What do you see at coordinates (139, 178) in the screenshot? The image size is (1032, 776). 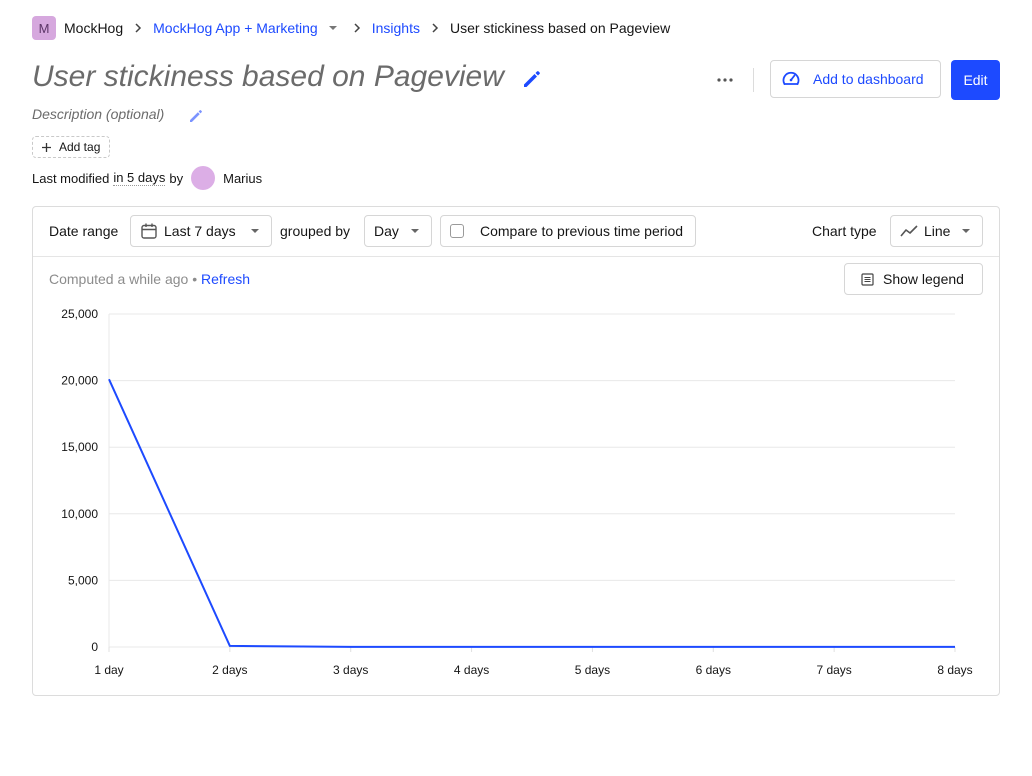 I see `modified-timestamp: in 5 days` at bounding box center [139, 178].